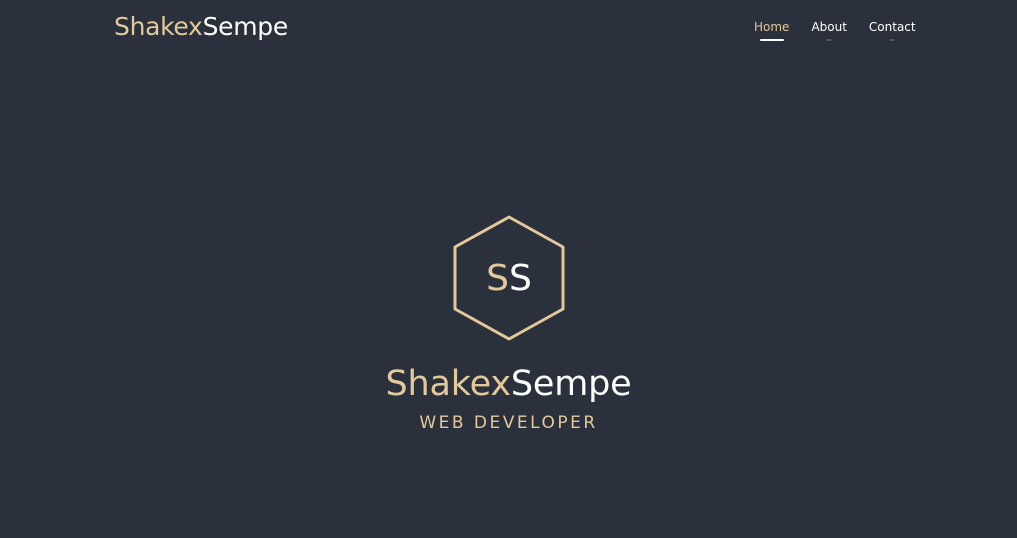 The image size is (1017, 538). Describe the element at coordinates (158, 26) in the screenshot. I see `brand-name-first: Shakex` at that location.